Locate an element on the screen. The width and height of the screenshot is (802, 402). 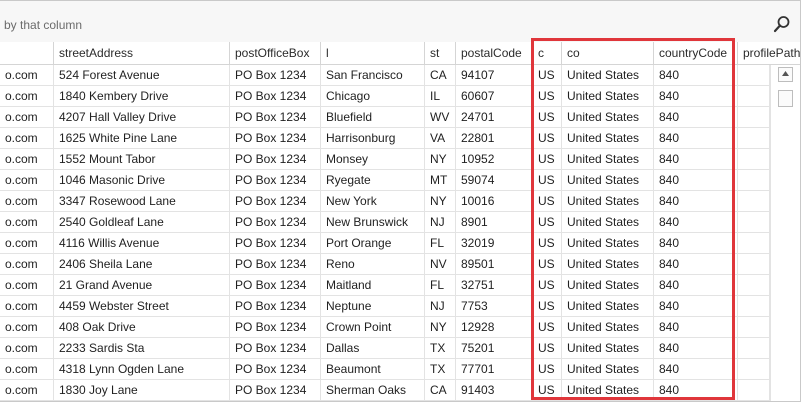
cell-postalcode: 60607 is located at coordinates (494, 96).